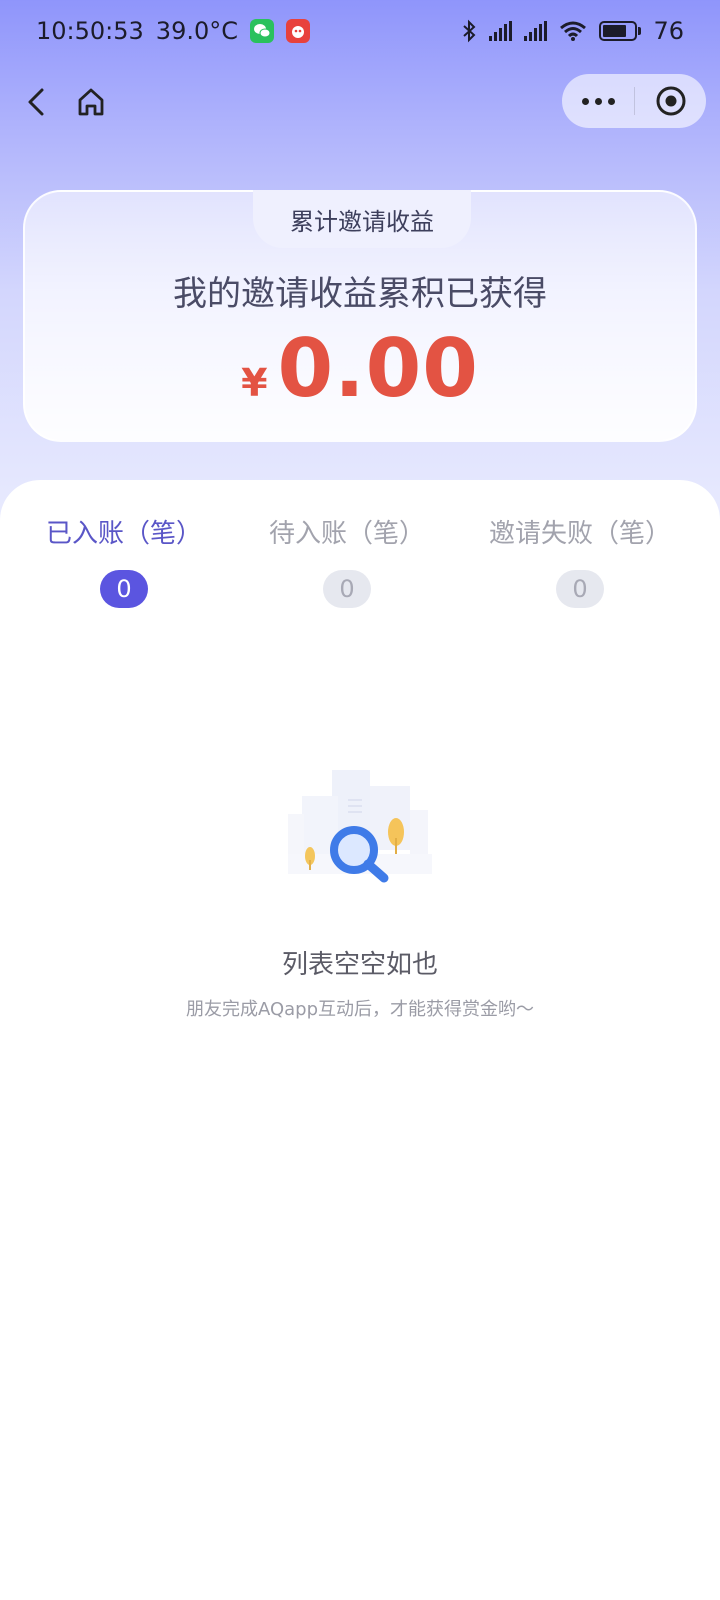  Describe the element at coordinates (196, 31) in the screenshot. I see `status-temperature: 39.0°C` at that location.